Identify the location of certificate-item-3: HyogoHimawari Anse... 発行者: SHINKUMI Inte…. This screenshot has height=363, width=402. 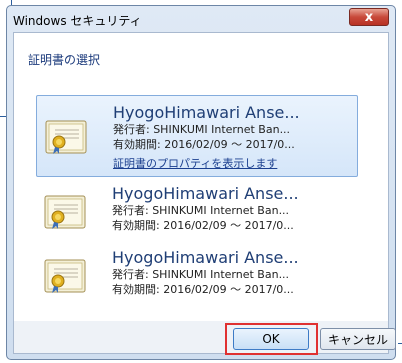
(197, 274).